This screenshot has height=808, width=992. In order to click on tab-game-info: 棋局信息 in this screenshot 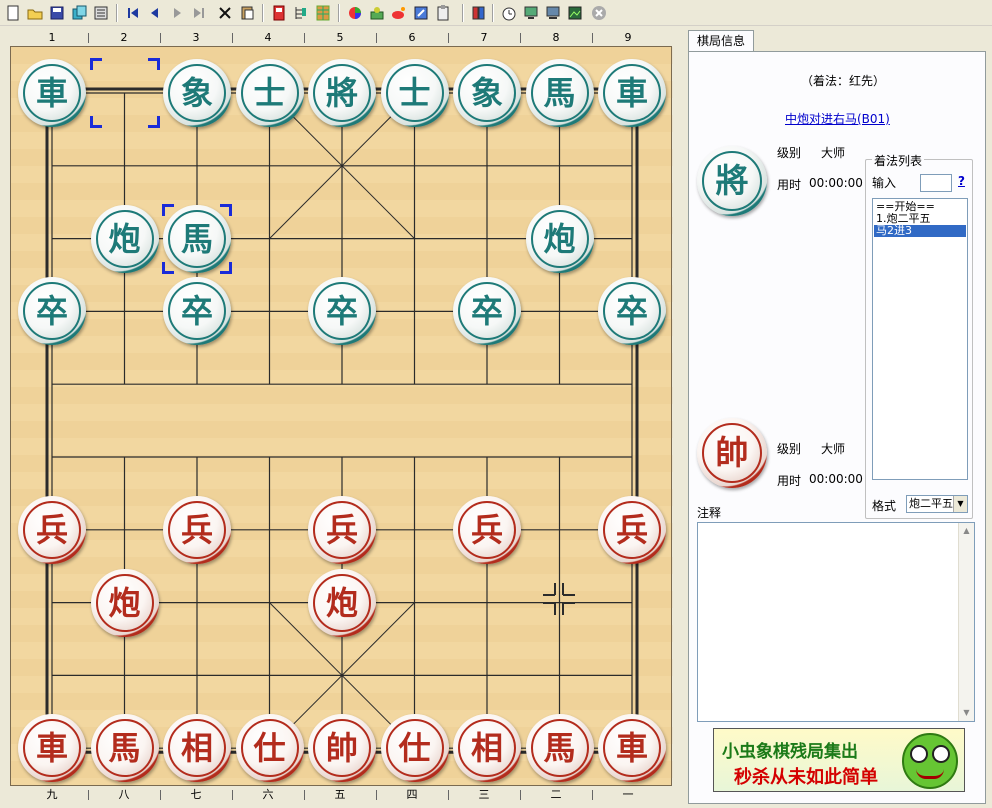, I will do `click(721, 41)`.